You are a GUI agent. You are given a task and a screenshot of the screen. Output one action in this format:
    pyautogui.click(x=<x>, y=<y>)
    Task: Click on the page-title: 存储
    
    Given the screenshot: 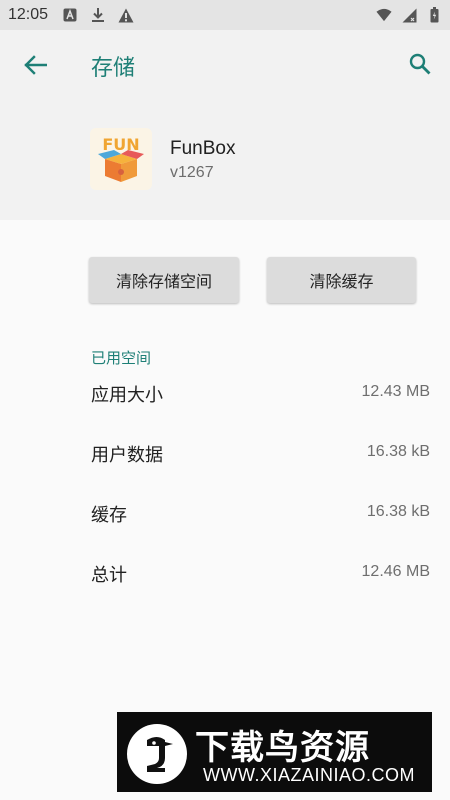 What is the action you would take?
    pyautogui.click(x=113, y=68)
    